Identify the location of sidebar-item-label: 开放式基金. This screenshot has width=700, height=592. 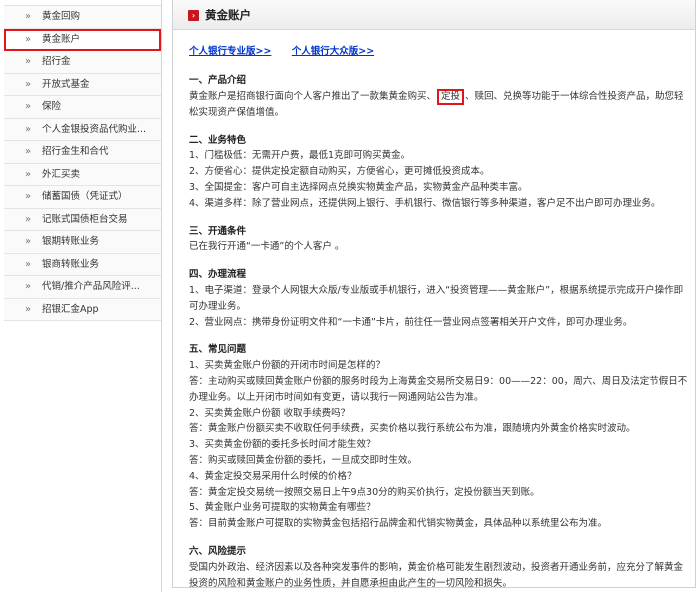
(66, 84).